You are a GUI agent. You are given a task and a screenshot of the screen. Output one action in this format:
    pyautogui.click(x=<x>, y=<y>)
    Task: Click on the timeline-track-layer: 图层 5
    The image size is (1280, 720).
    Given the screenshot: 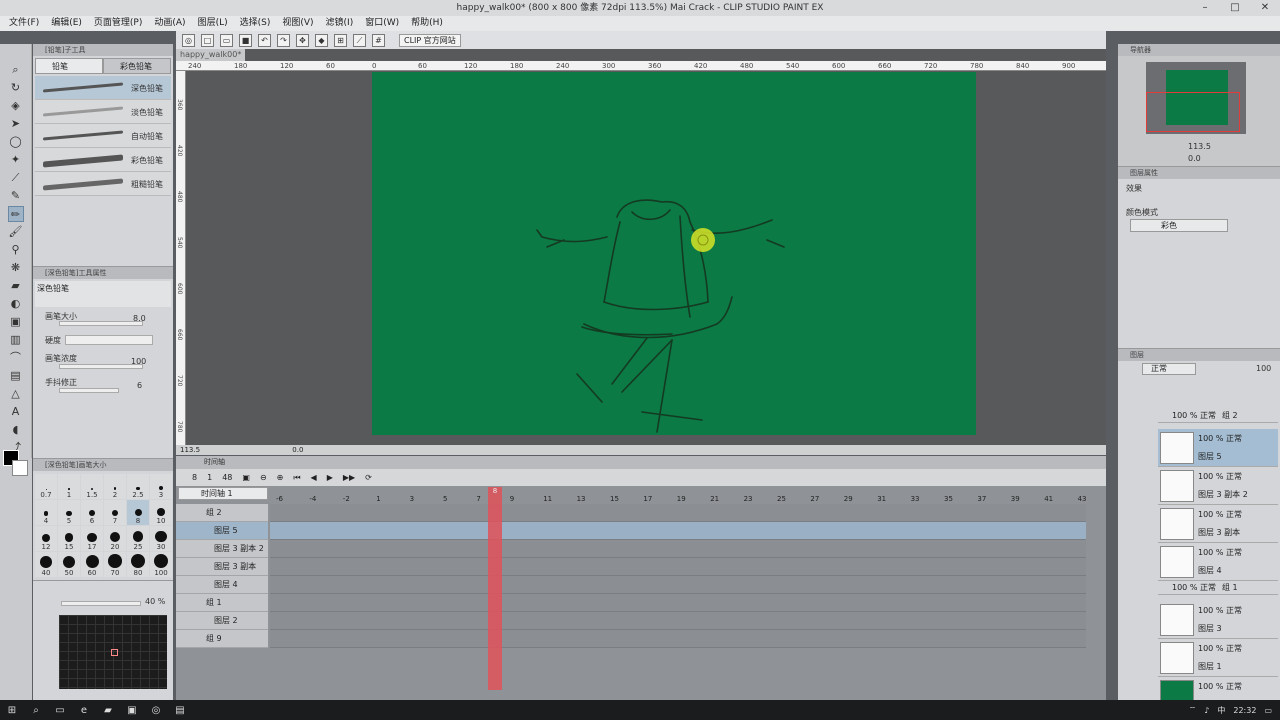 What is the action you would take?
    pyautogui.click(x=222, y=531)
    